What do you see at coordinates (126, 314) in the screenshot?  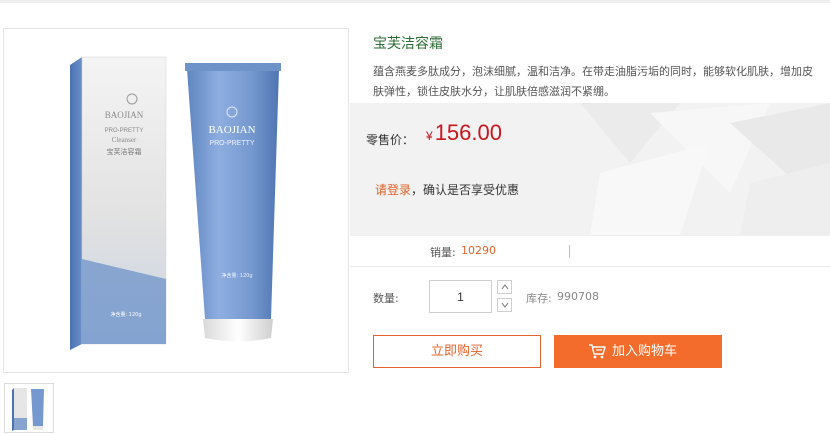 I see `box-weight-text: 净含量: 120g` at bounding box center [126, 314].